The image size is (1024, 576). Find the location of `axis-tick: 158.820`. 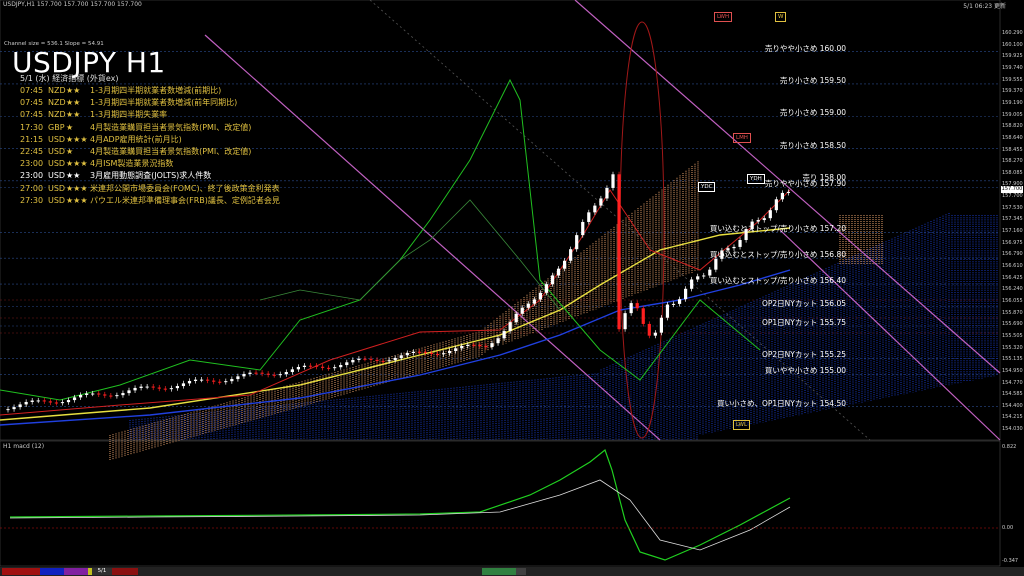

axis-tick: 158.820 is located at coordinates (1012, 126).